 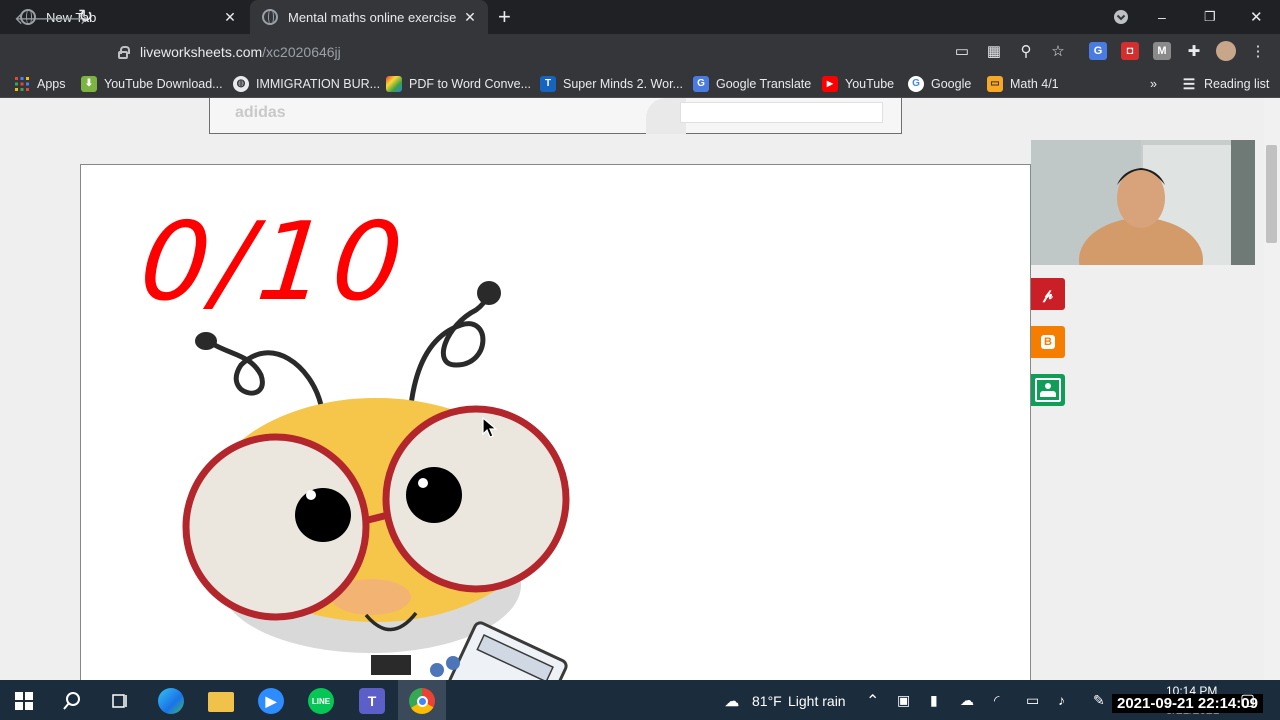 I want to click on blogger-share-button: B, so click(x=1048, y=342).